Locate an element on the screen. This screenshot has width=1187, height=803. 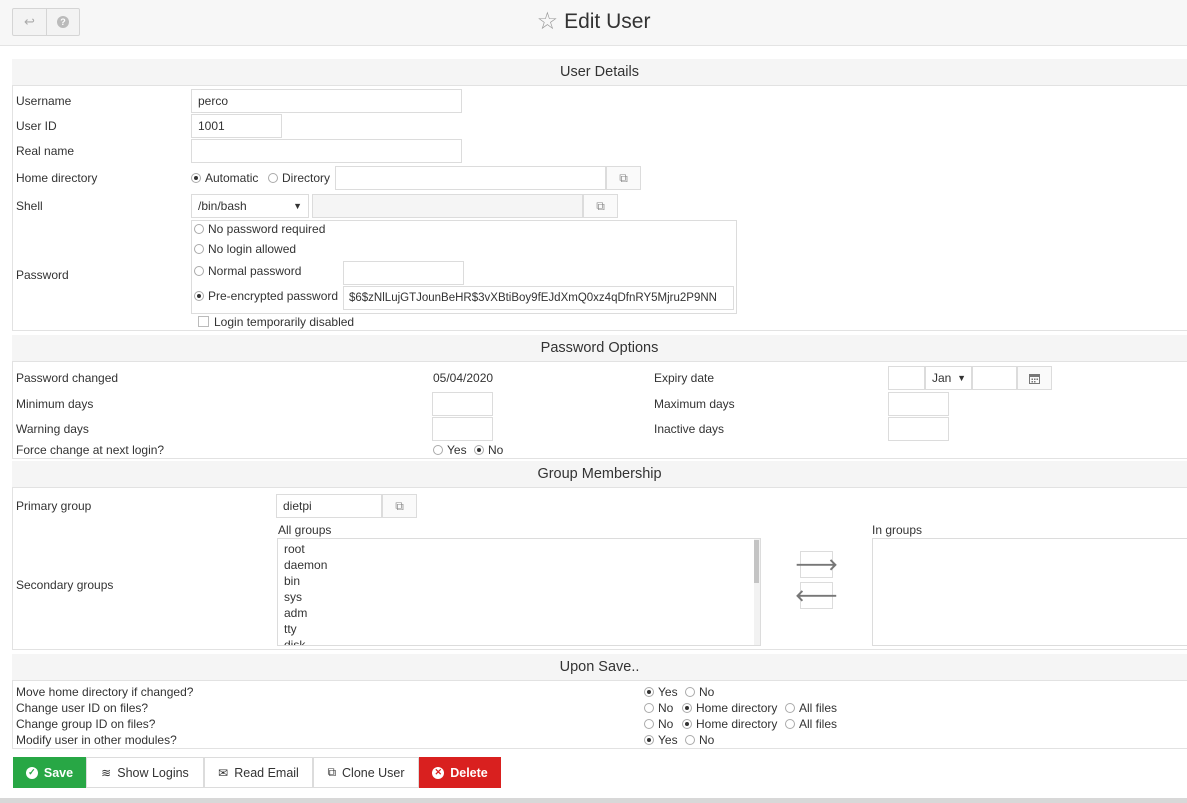
change-uid-no-text: No is located at coordinates (666, 708).